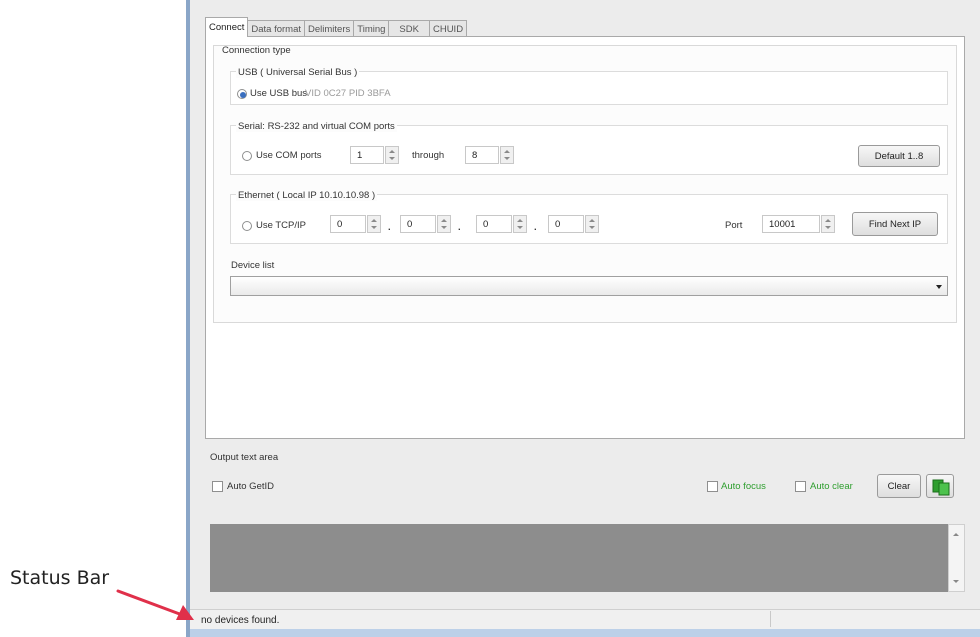  What do you see at coordinates (482, 155) in the screenshot?
I see `com-to-input: 8` at bounding box center [482, 155].